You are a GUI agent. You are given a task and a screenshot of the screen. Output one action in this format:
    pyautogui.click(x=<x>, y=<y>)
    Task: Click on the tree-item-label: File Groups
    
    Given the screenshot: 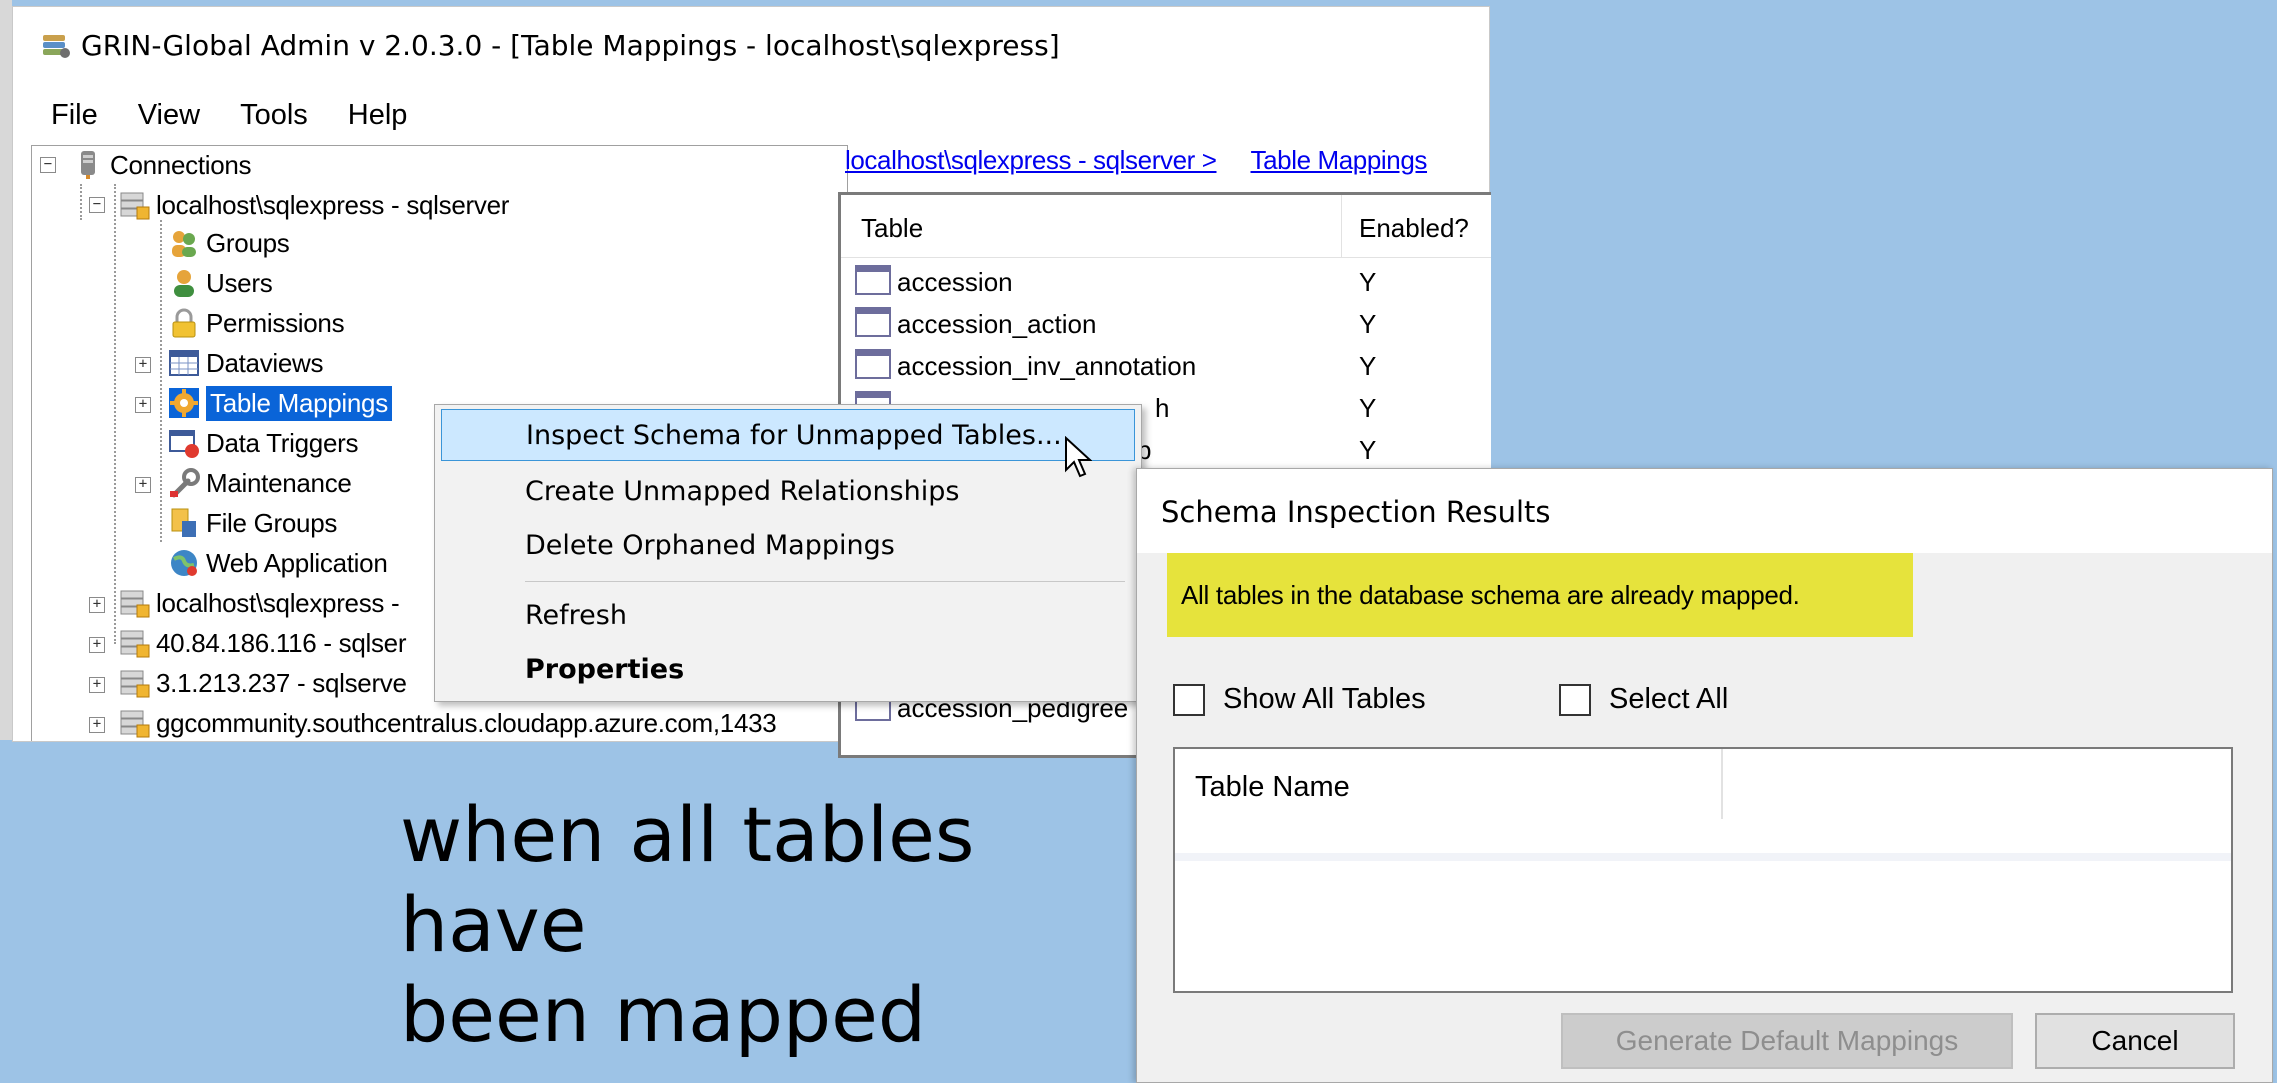 What is the action you would take?
    pyautogui.click(x=272, y=522)
    